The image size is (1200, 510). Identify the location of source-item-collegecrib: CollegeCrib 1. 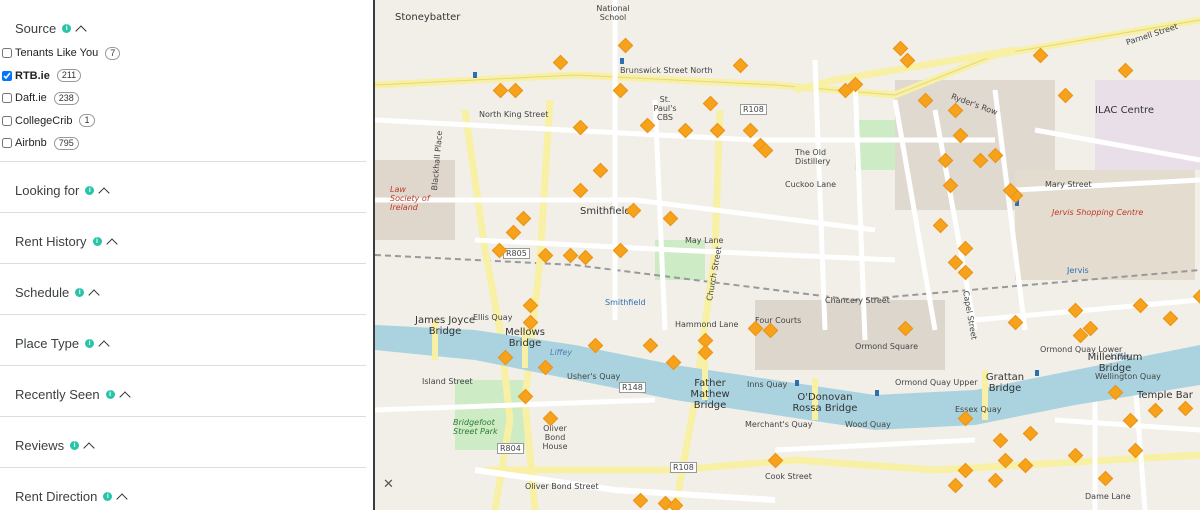
(186, 121).